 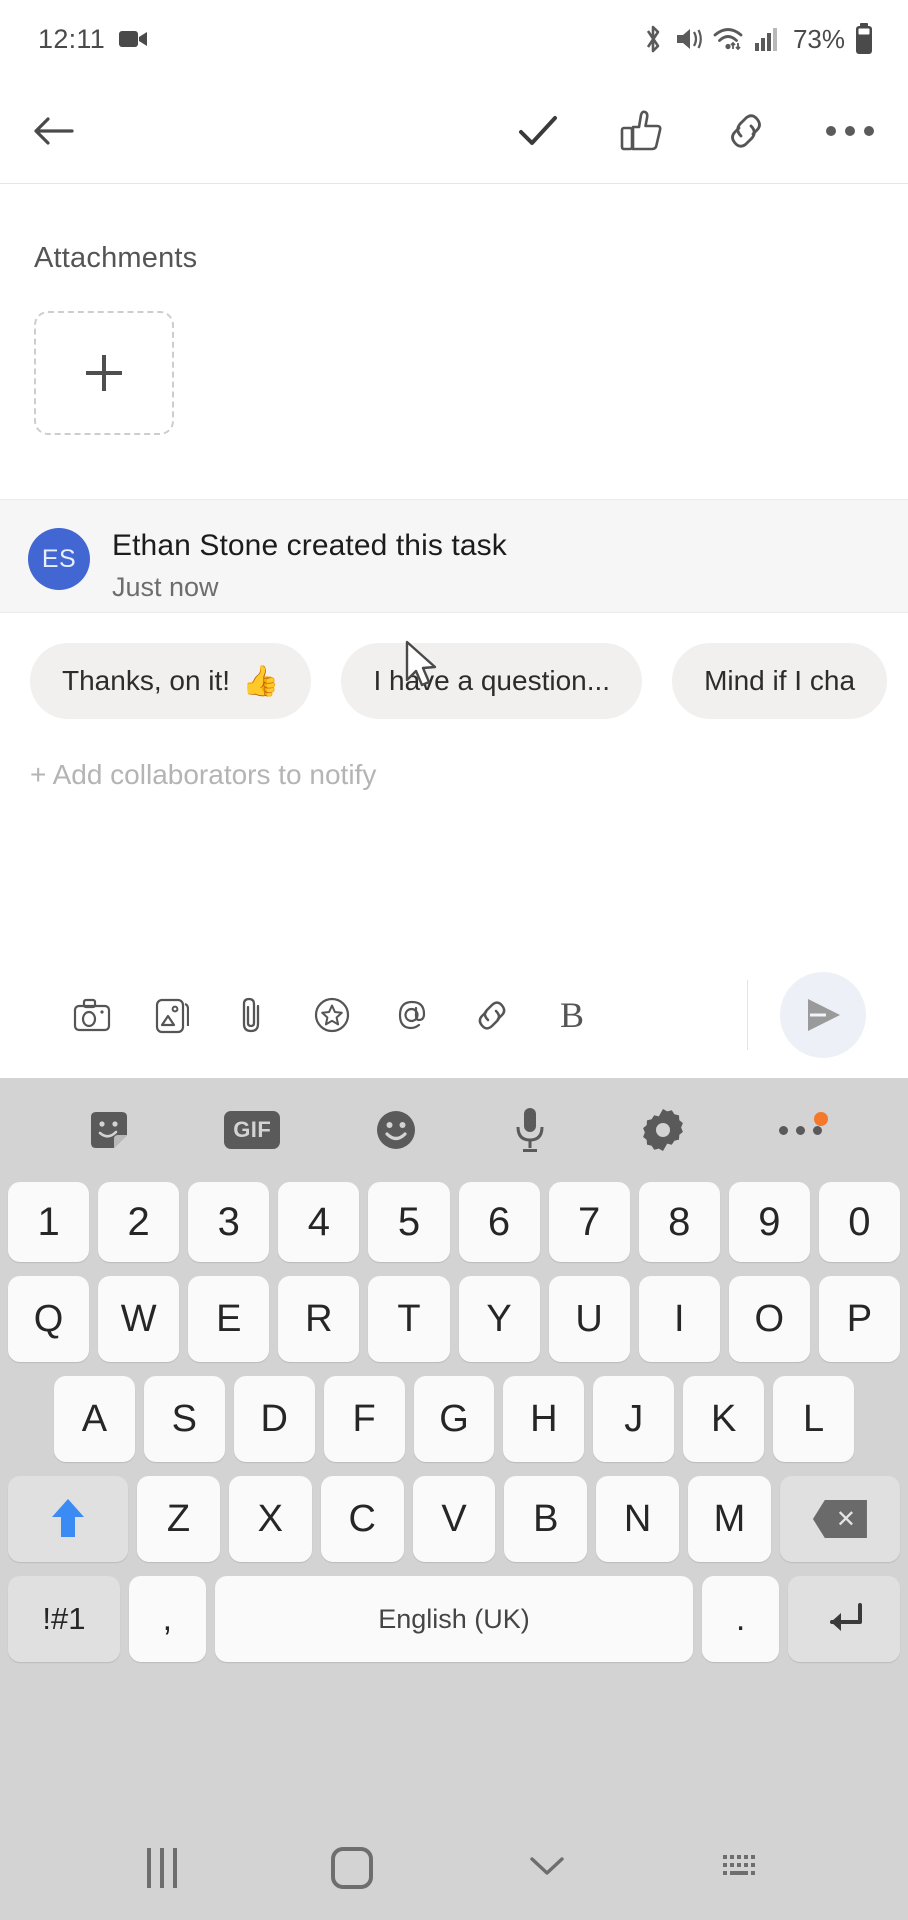 What do you see at coordinates (409, 1319) in the screenshot?
I see `key-t: T` at bounding box center [409, 1319].